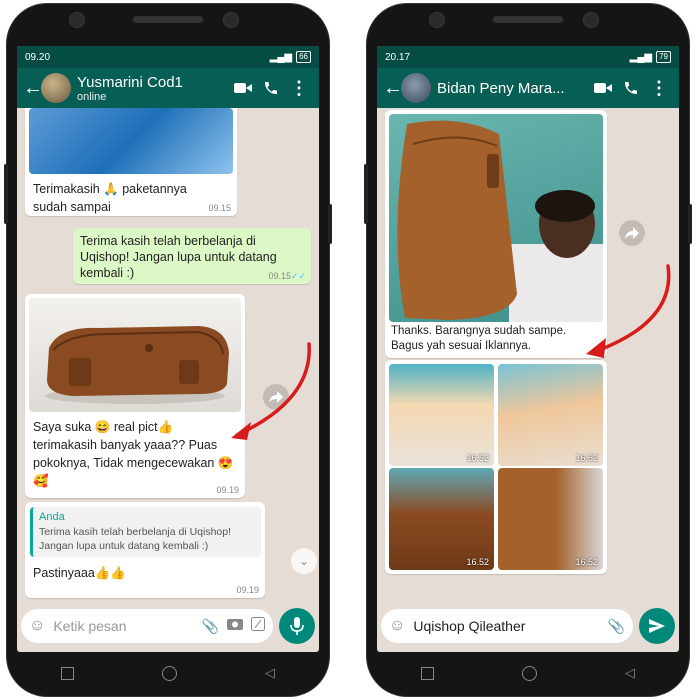 The image size is (700, 700). I want to click on chat-header: ← Yusmarini Cod1 online ⋮, so click(168, 88).